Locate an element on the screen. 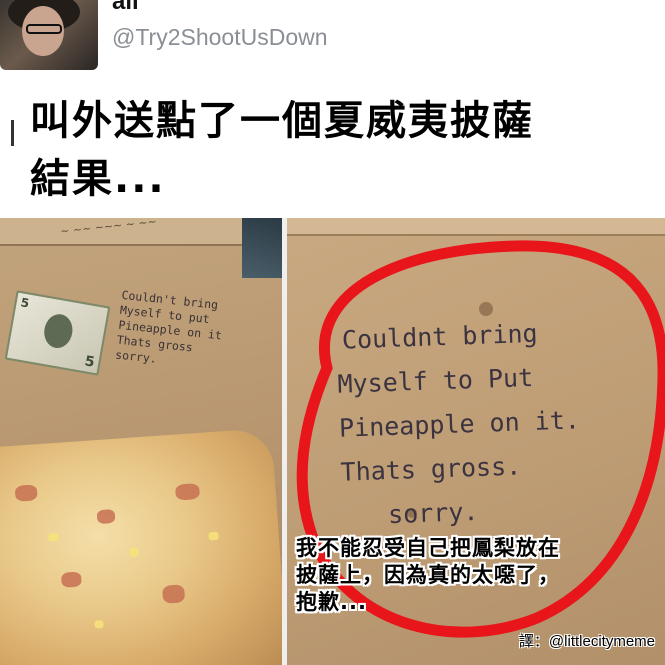  caption-line-1: 叫外送點了一個夏威夷披薩 is located at coordinates (282, 121).